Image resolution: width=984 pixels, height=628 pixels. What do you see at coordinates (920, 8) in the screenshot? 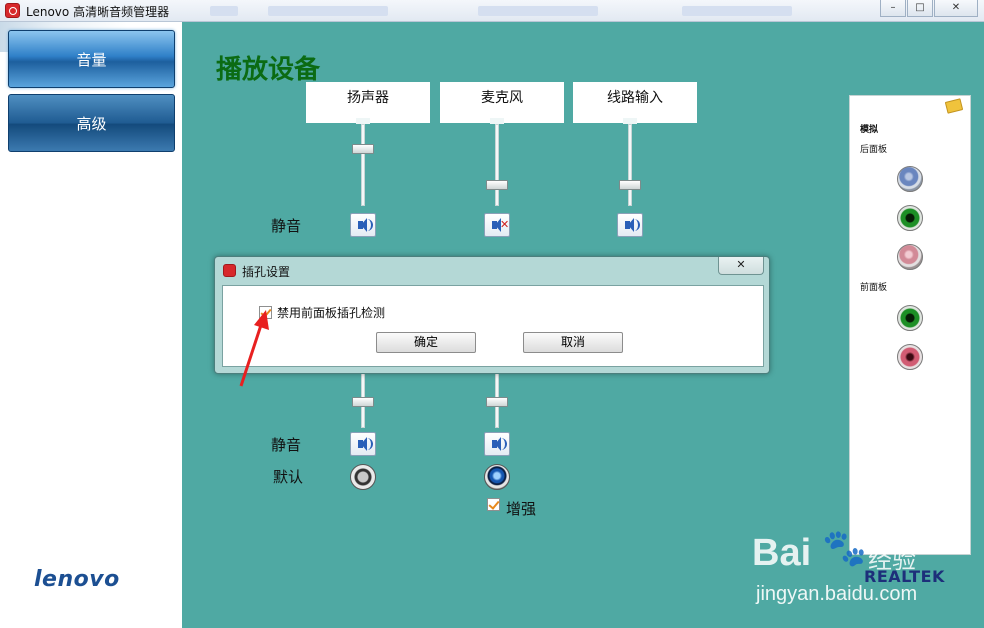
I see `maximize-button: □` at bounding box center [920, 8].